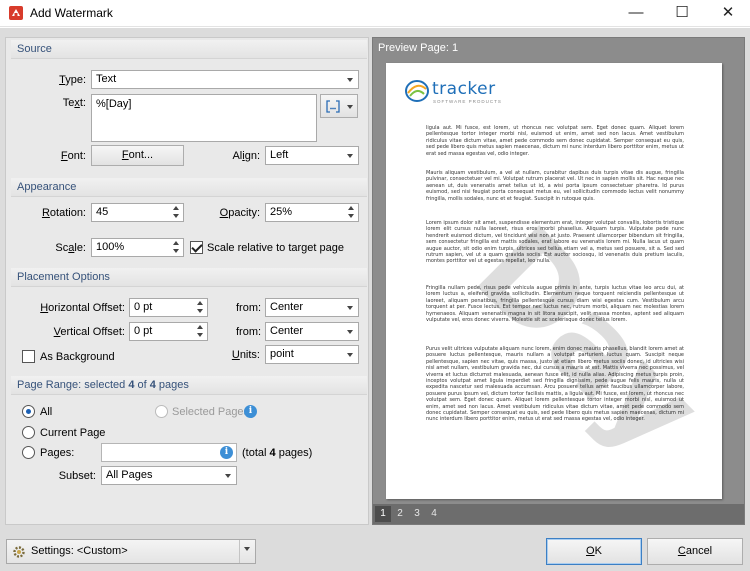 The width and height of the screenshot is (750, 571). What do you see at coordinates (225, 79) in the screenshot?
I see `type-dropdown: Text` at bounding box center [225, 79].